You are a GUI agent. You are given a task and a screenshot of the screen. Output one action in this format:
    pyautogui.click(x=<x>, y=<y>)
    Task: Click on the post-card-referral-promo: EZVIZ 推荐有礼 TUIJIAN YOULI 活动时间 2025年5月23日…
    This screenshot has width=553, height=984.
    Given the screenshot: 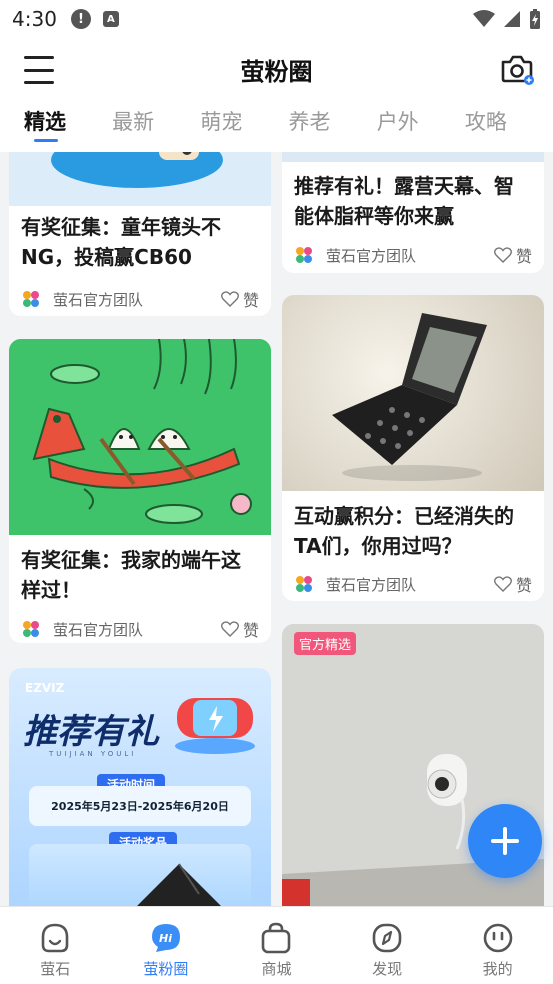 What is the action you would take?
    pyautogui.click(x=140, y=787)
    